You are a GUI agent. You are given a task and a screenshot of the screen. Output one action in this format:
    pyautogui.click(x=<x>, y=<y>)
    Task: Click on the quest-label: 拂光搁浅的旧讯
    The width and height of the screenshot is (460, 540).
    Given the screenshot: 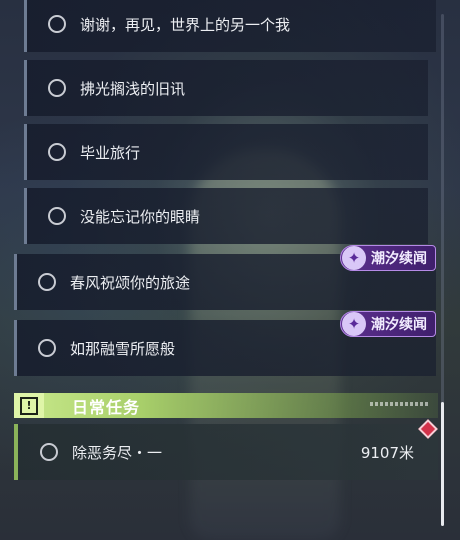 What is the action you would take?
    pyautogui.click(x=133, y=88)
    